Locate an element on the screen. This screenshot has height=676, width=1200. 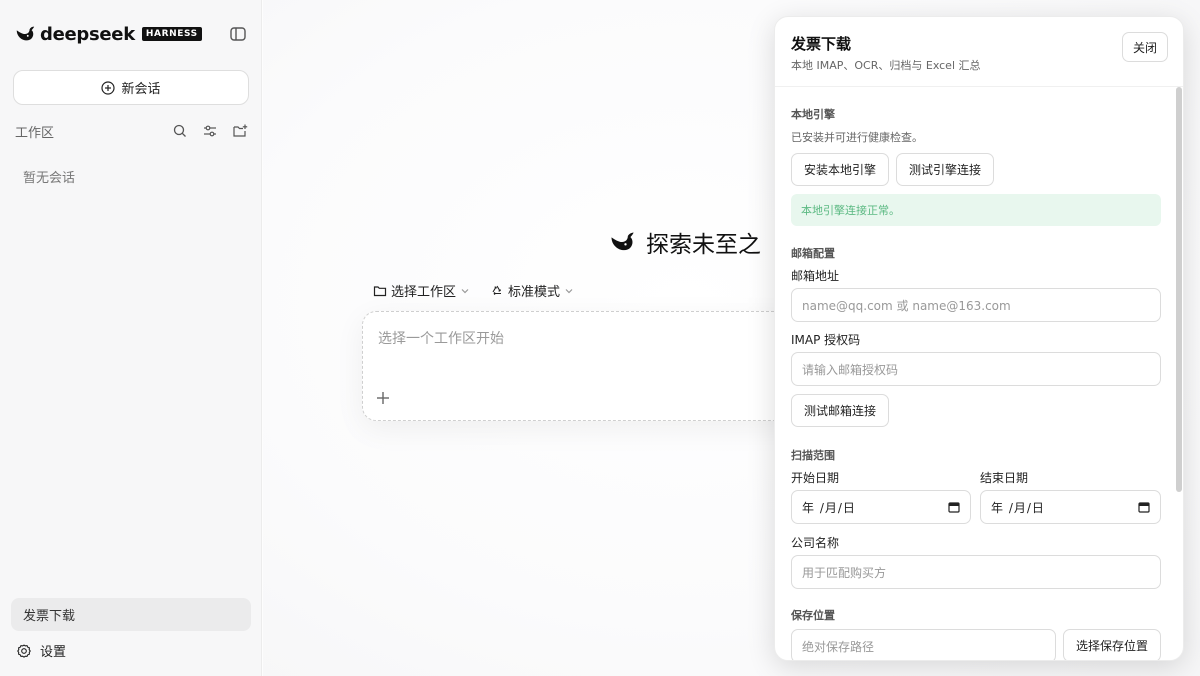
panel-subtitle: 本地 IMAP、OCR、归档与 Excel 汇总 is located at coordinates (886, 65).